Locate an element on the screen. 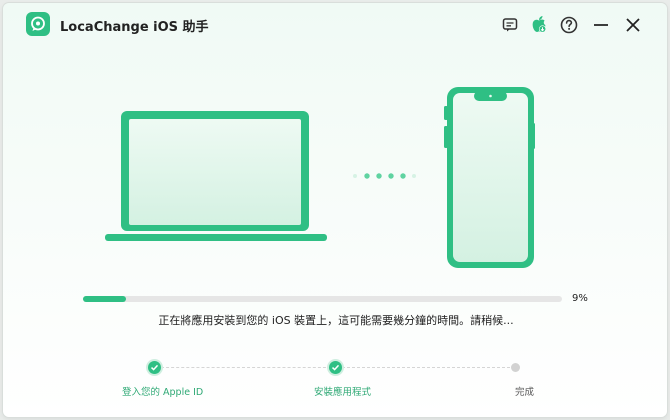 The image size is (670, 420). step-3-label: 完成 is located at coordinates (525, 392).